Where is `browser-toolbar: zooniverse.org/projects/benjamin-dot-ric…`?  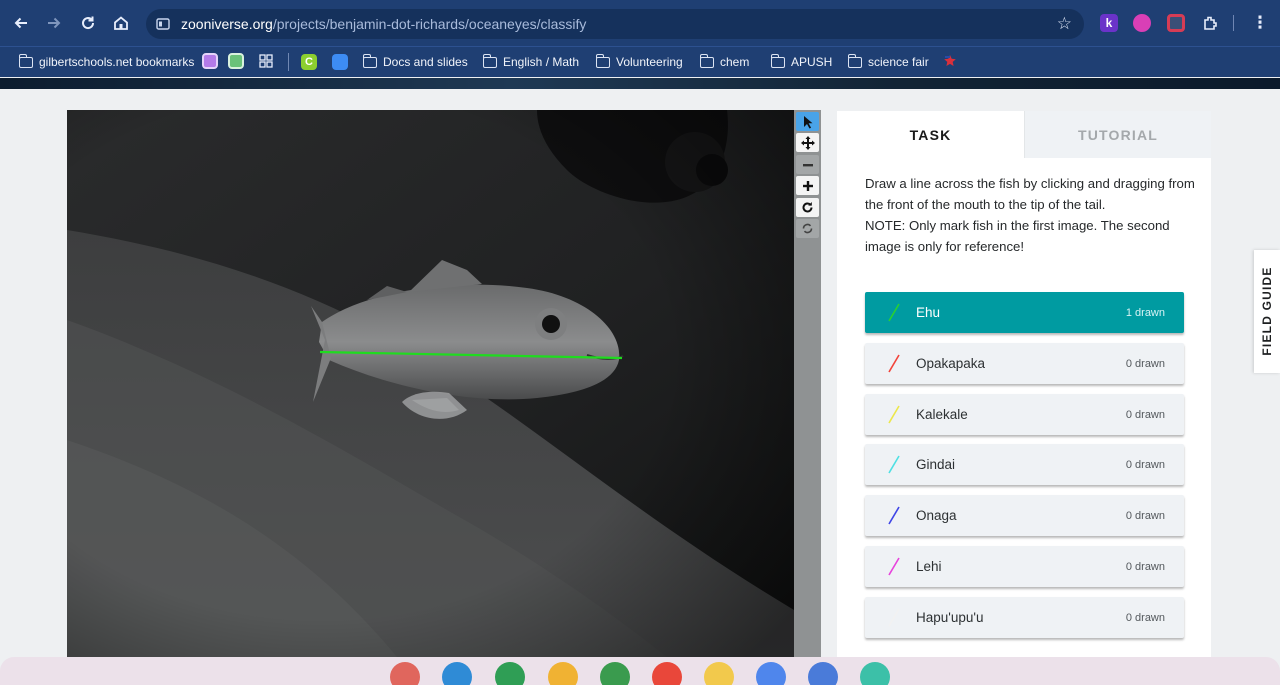
browser-toolbar: zooniverse.org/projects/benjamin-dot-ric… is located at coordinates (640, 23).